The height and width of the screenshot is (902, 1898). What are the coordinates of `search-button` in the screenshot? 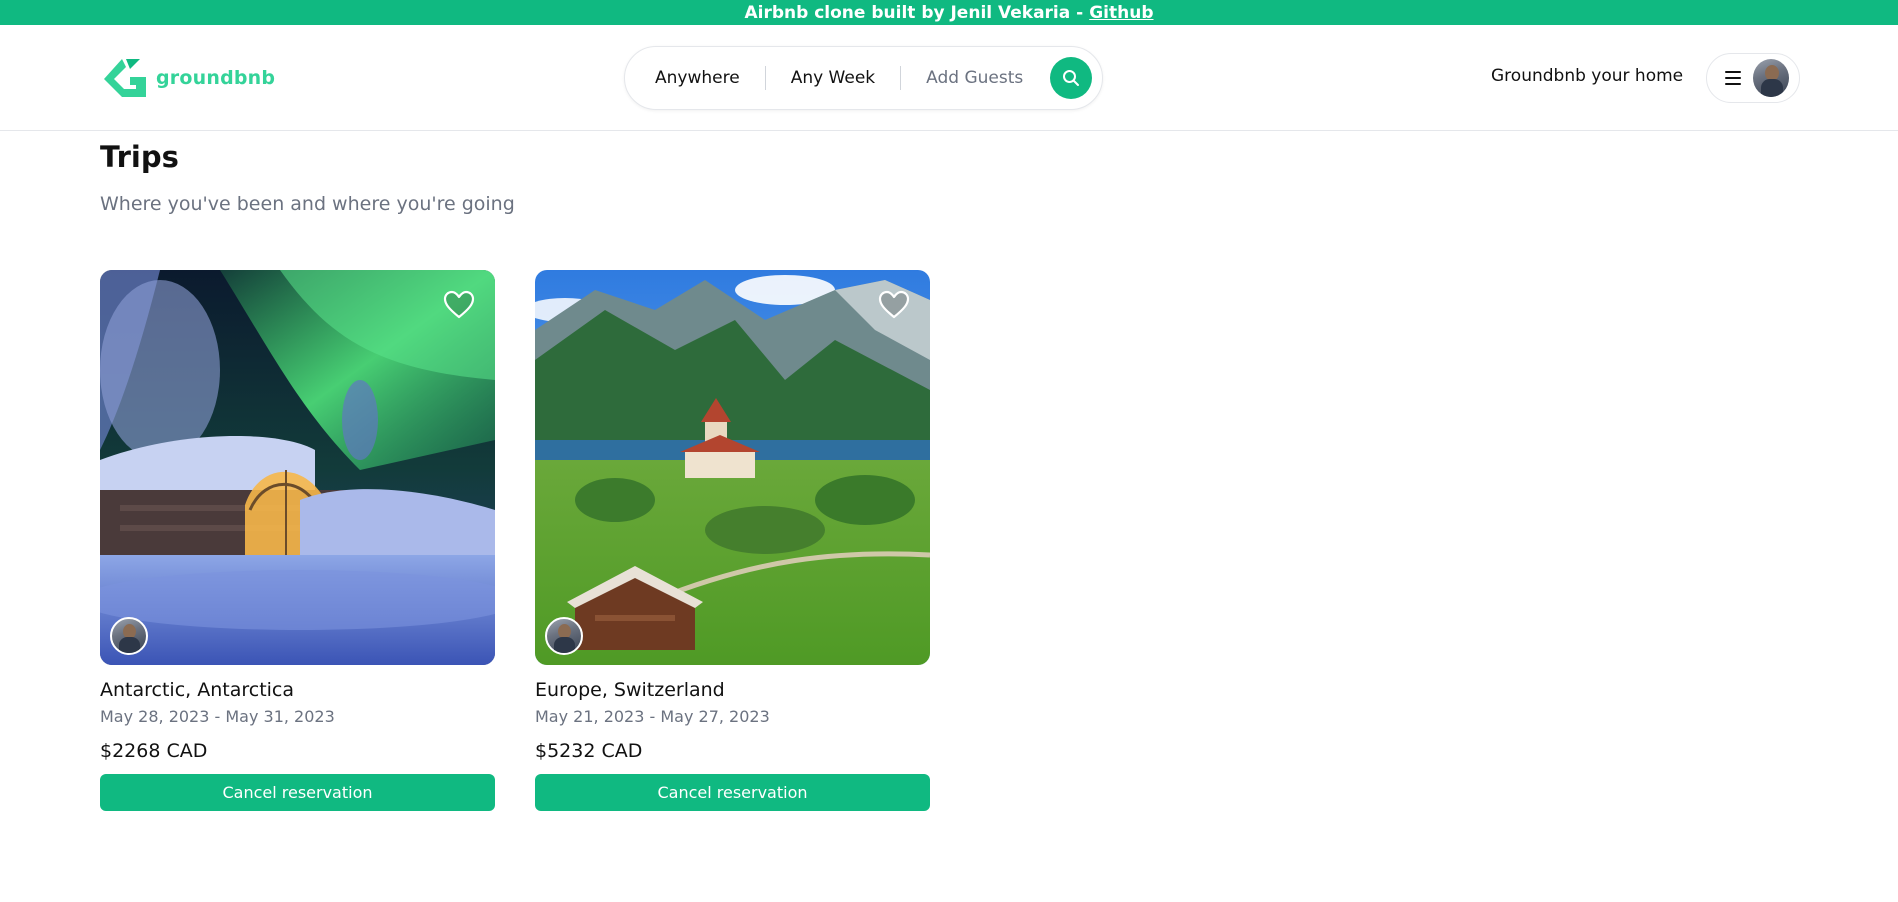 It's located at (1071, 78).